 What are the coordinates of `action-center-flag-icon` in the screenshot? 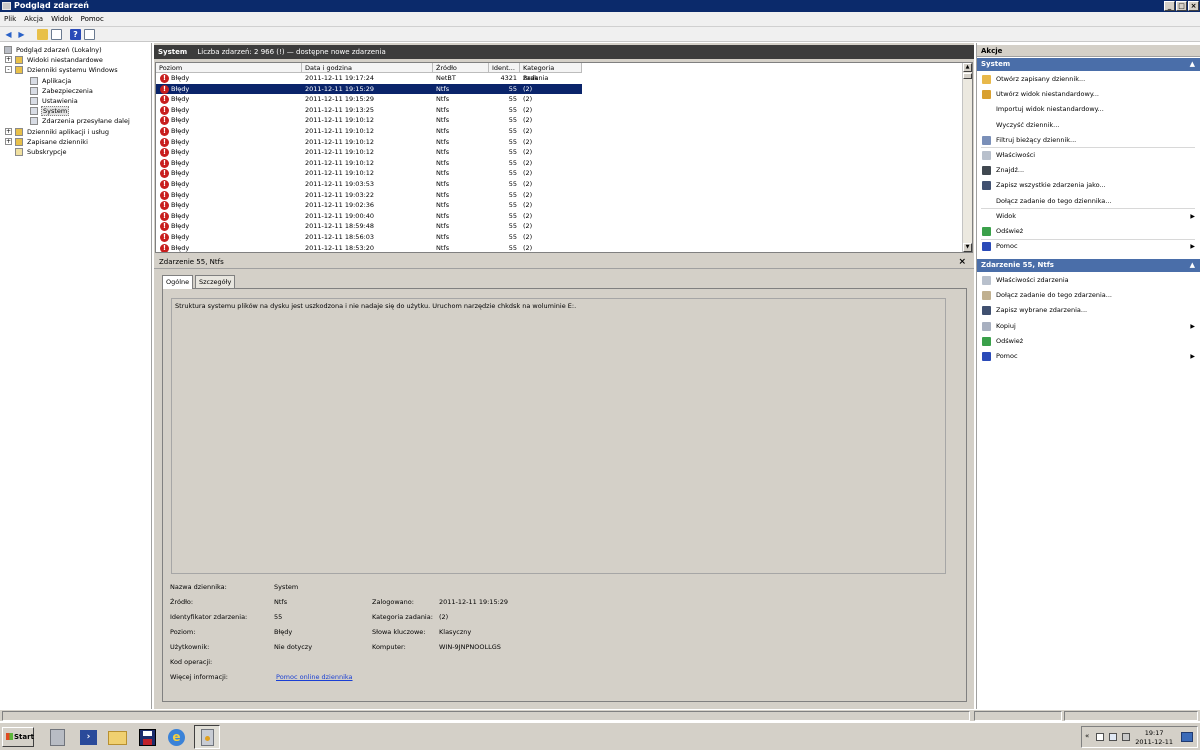 It's located at (1100, 737).